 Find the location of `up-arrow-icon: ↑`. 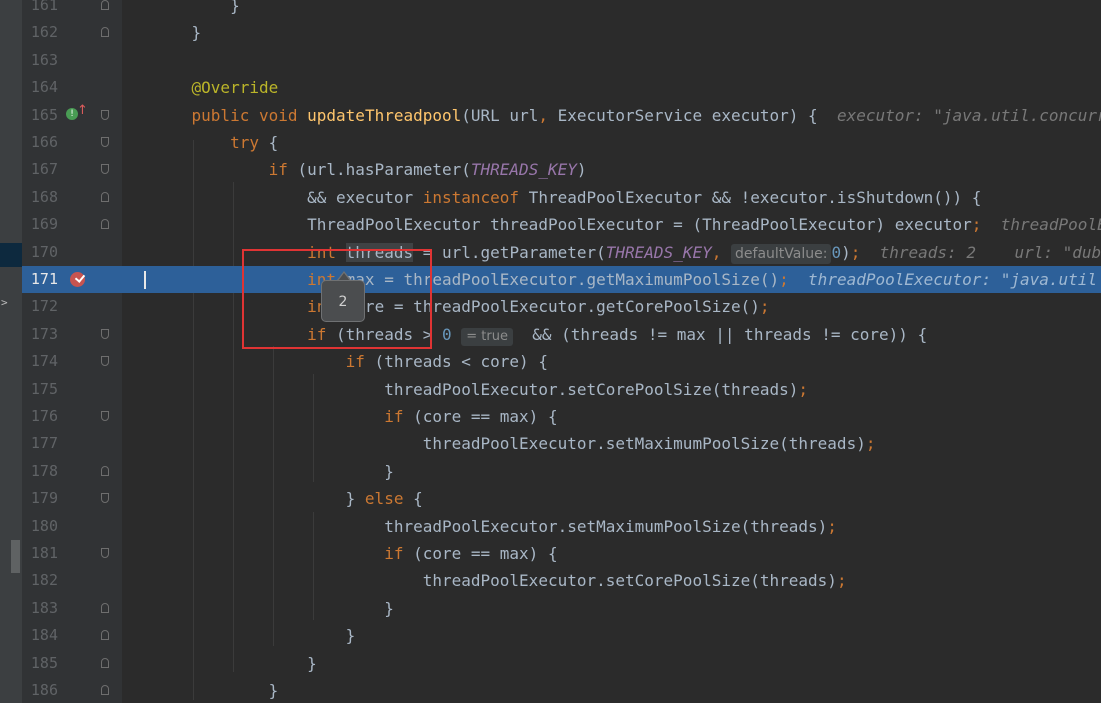

up-arrow-icon: ↑ is located at coordinates (82, 110).